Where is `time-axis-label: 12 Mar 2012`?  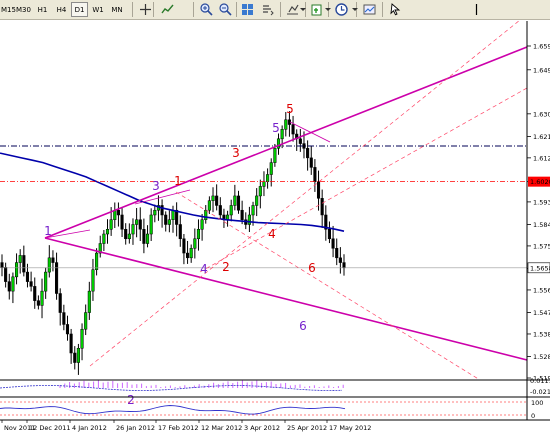
time-axis-label: 12 Mar 2012 is located at coordinates (221, 428).